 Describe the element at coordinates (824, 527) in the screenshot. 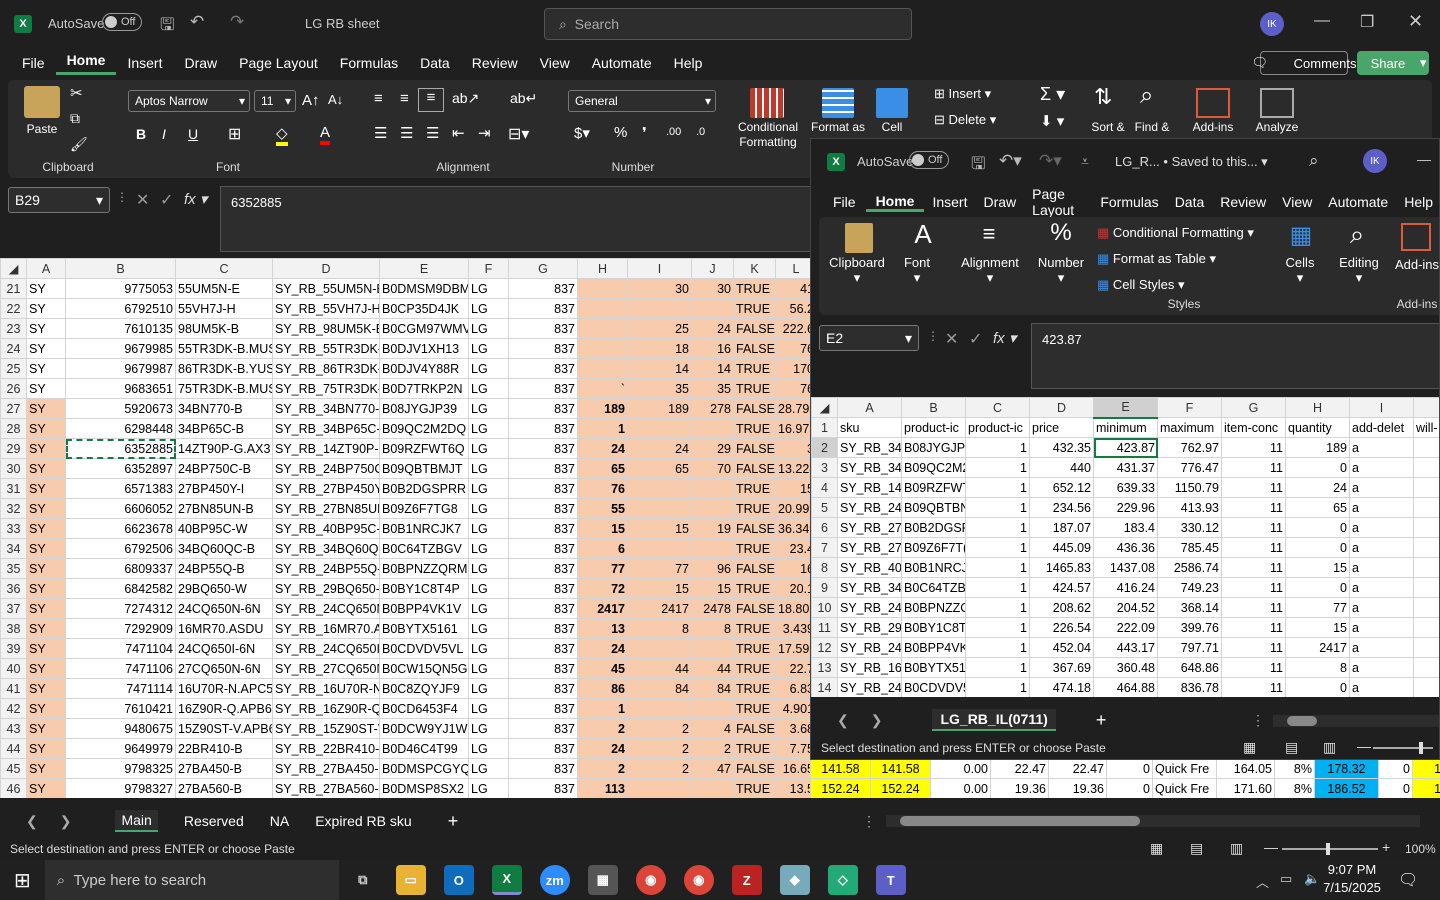

I see `row-header: 6` at that location.